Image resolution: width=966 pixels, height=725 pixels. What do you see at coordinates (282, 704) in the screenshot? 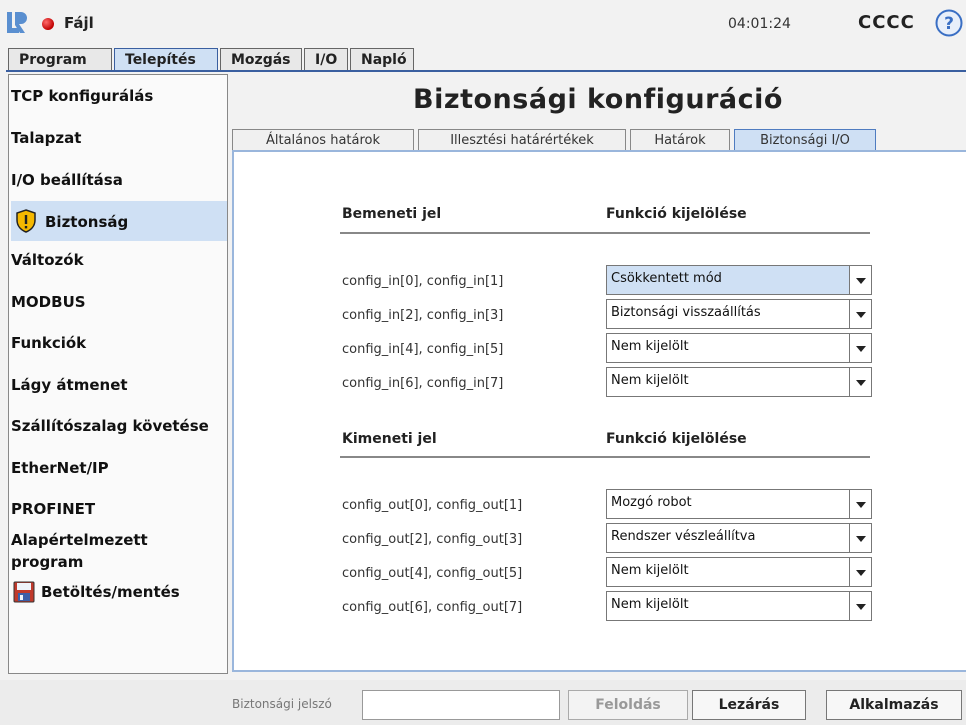
I see `safety-password-label: Biztonsági jelszó` at bounding box center [282, 704].